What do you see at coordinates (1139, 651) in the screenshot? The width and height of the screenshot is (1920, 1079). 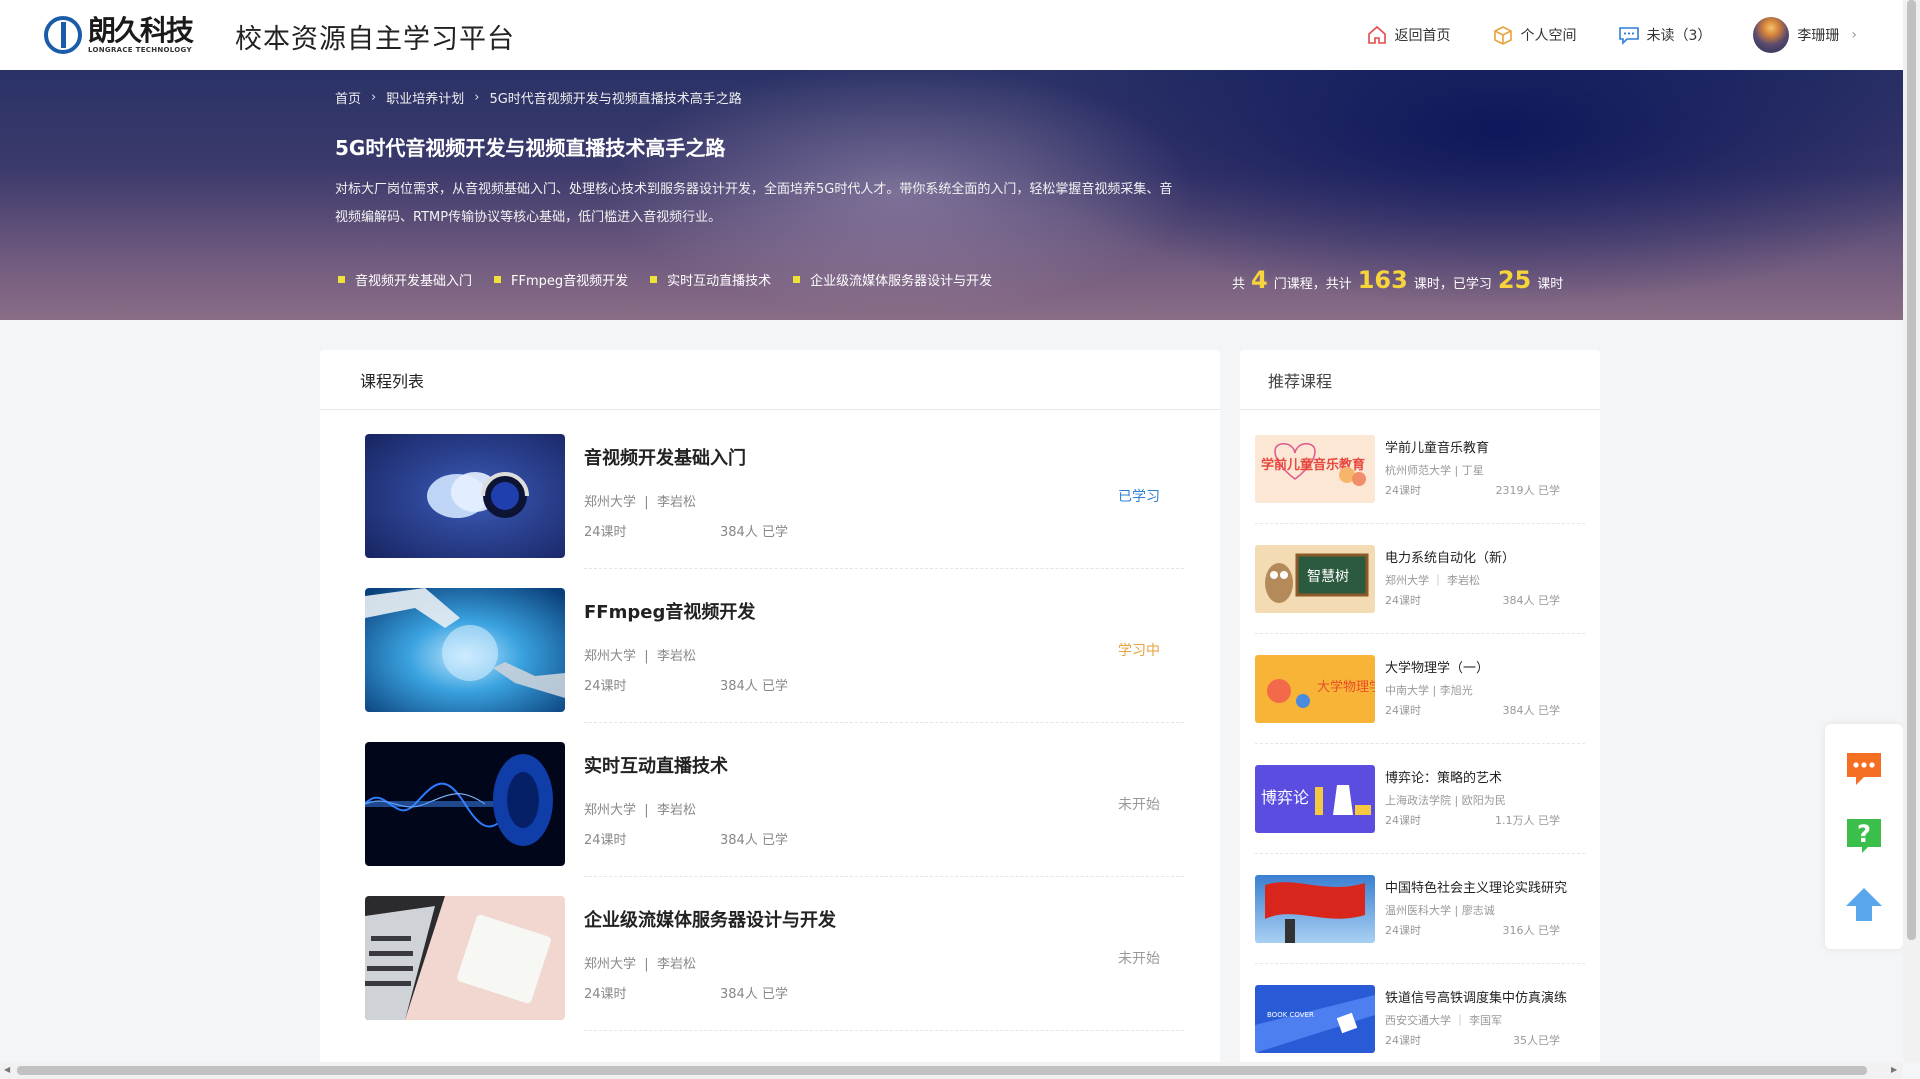 I see `course-status: 学习中` at bounding box center [1139, 651].